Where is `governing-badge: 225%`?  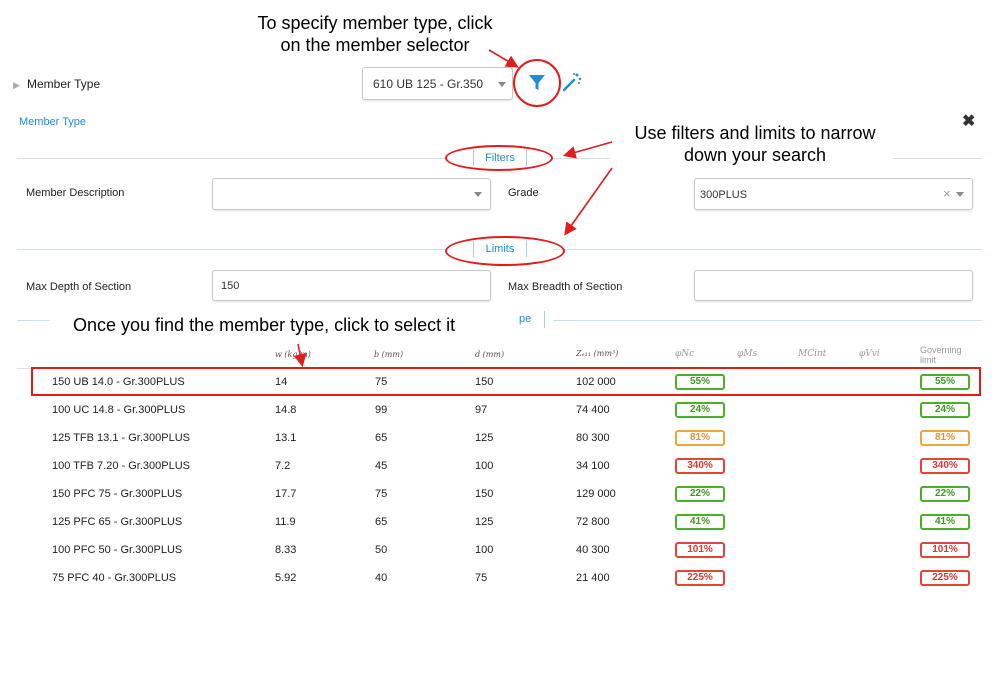
governing-badge: 225% is located at coordinates (945, 578).